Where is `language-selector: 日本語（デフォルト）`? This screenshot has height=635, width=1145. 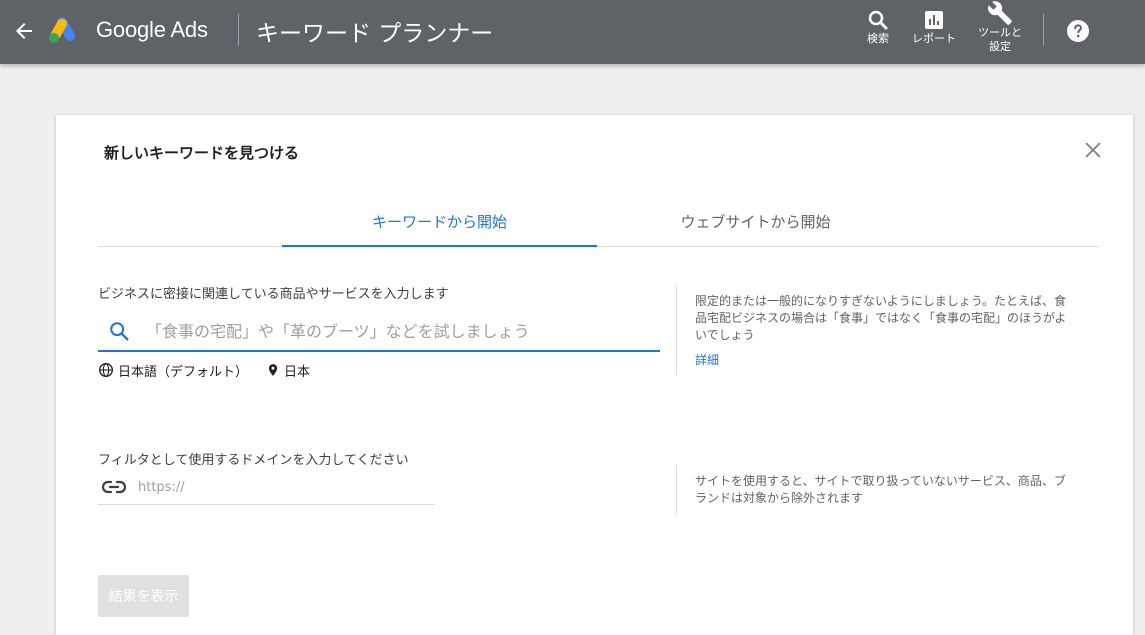
language-selector: 日本語（デフォルト） is located at coordinates (173, 370).